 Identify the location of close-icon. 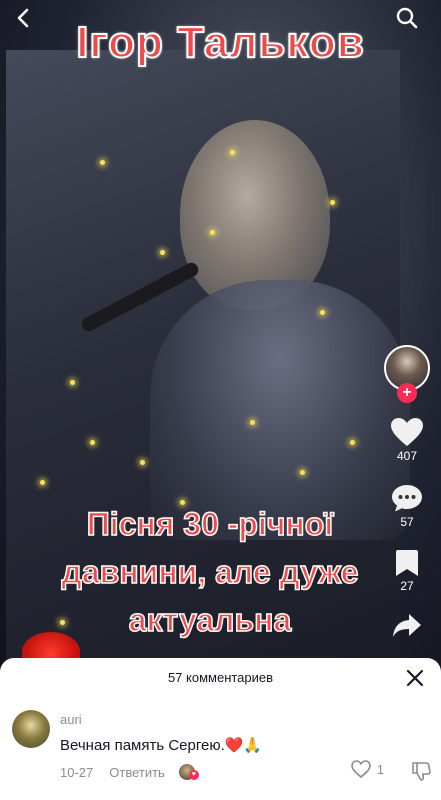
(415, 678).